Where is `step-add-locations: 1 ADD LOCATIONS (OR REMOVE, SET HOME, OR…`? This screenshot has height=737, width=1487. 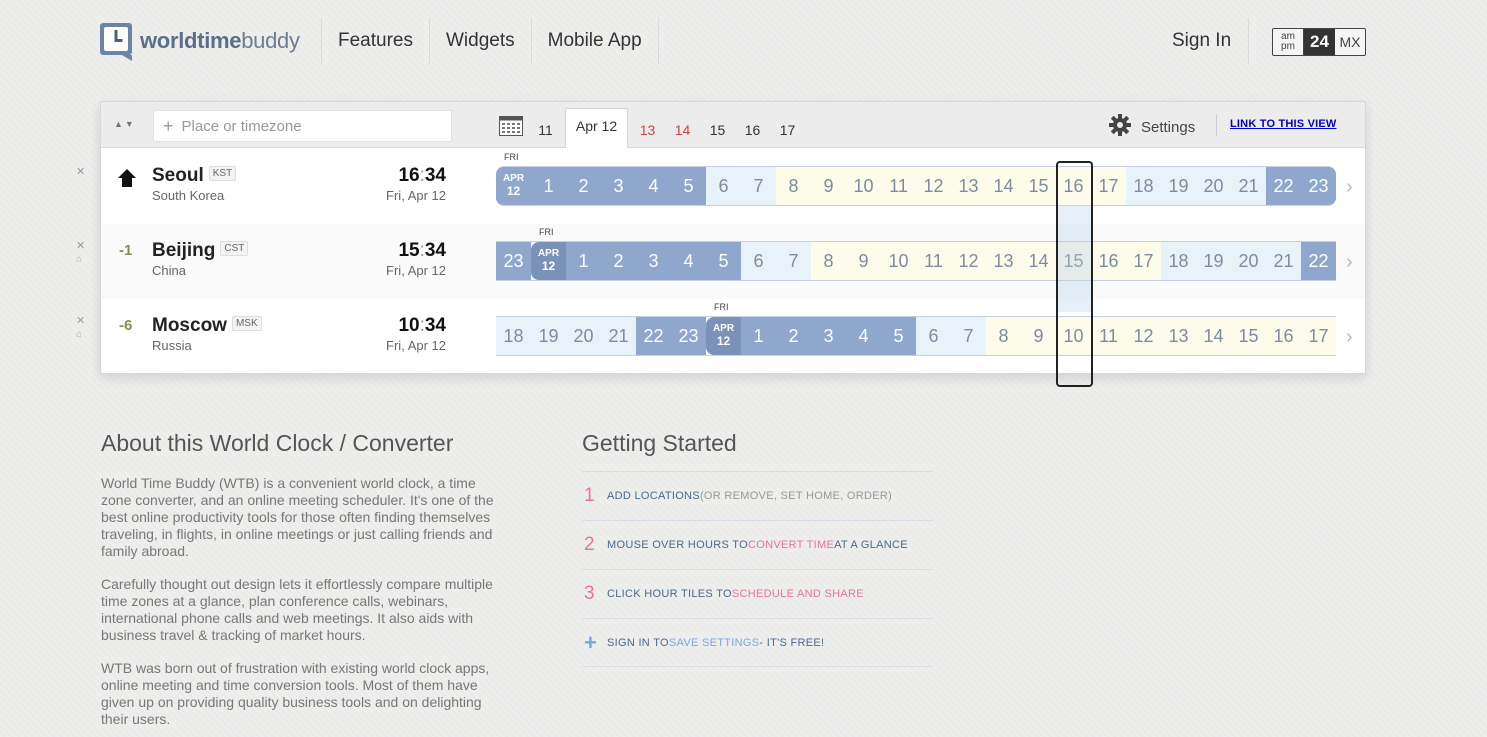 step-add-locations: 1 ADD LOCATIONS (OR REMOVE, SET HOME, OR… is located at coordinates (757, 495).